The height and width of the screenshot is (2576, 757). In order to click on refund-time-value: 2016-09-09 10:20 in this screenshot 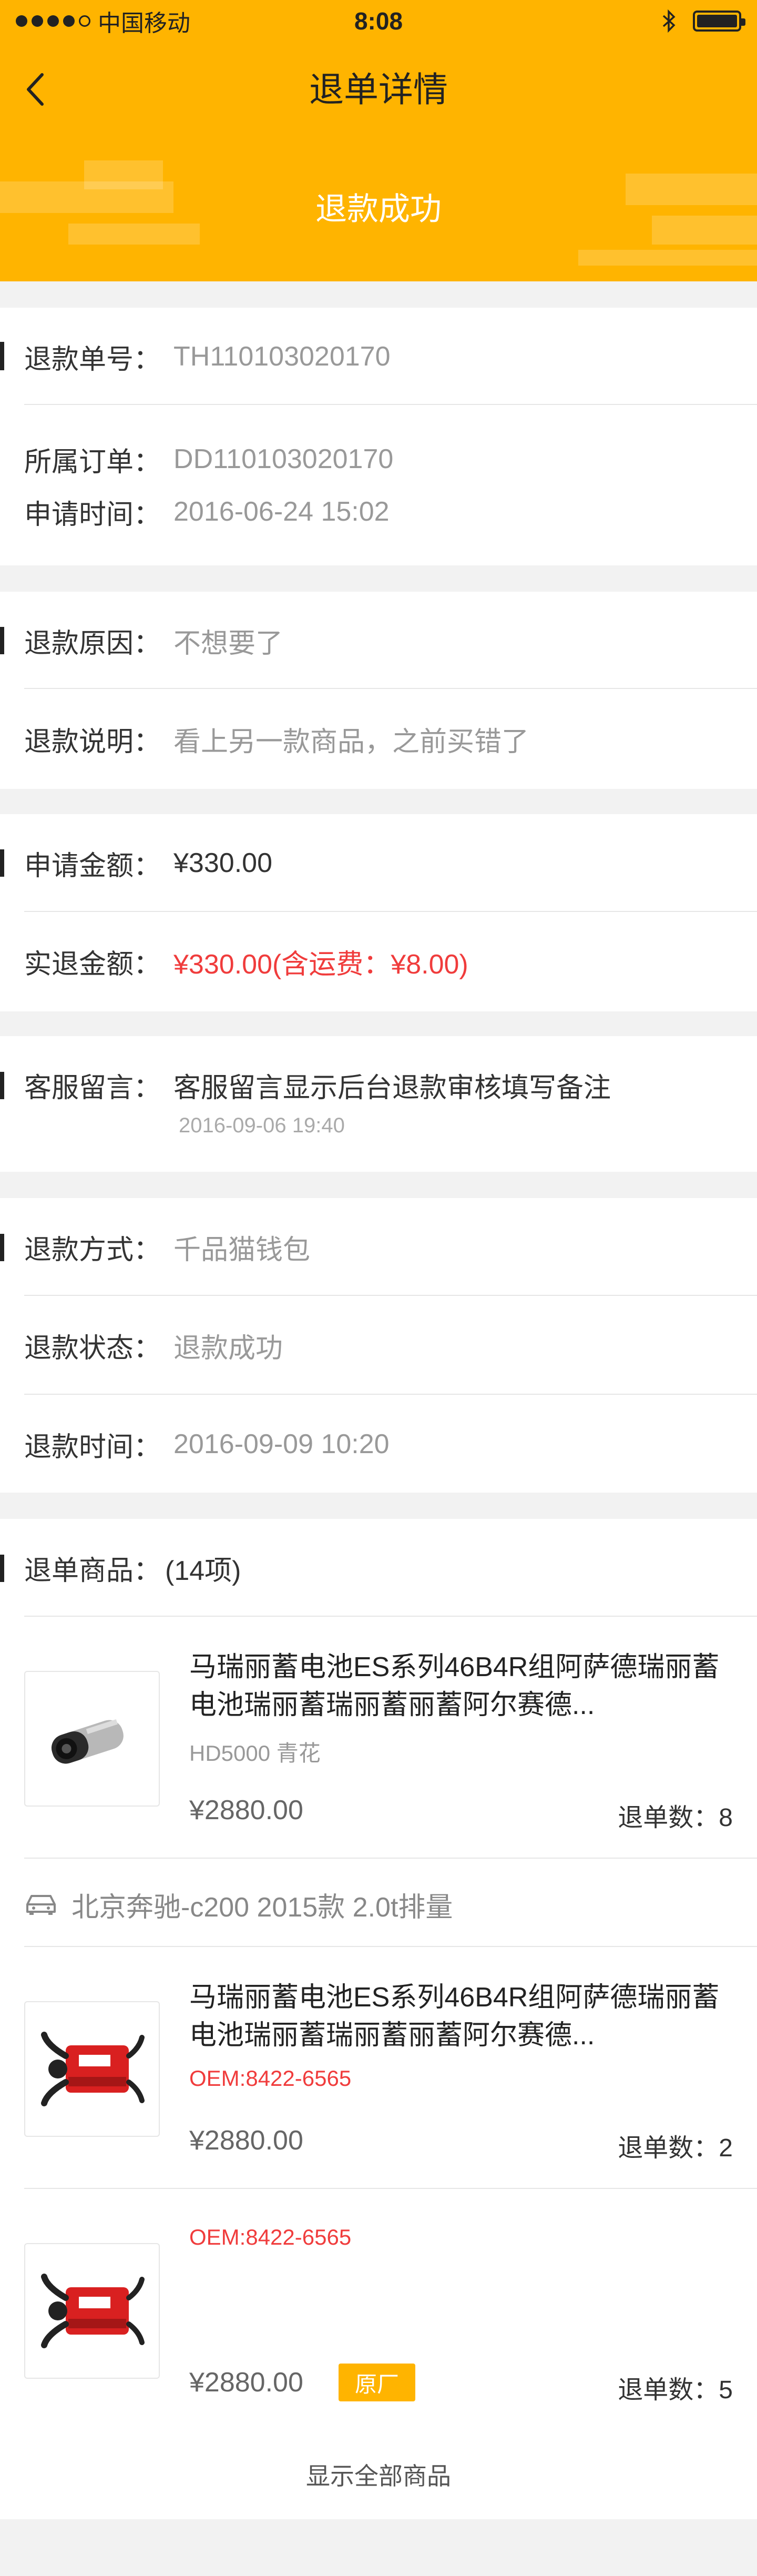, I will do `click(281, 1444)`.